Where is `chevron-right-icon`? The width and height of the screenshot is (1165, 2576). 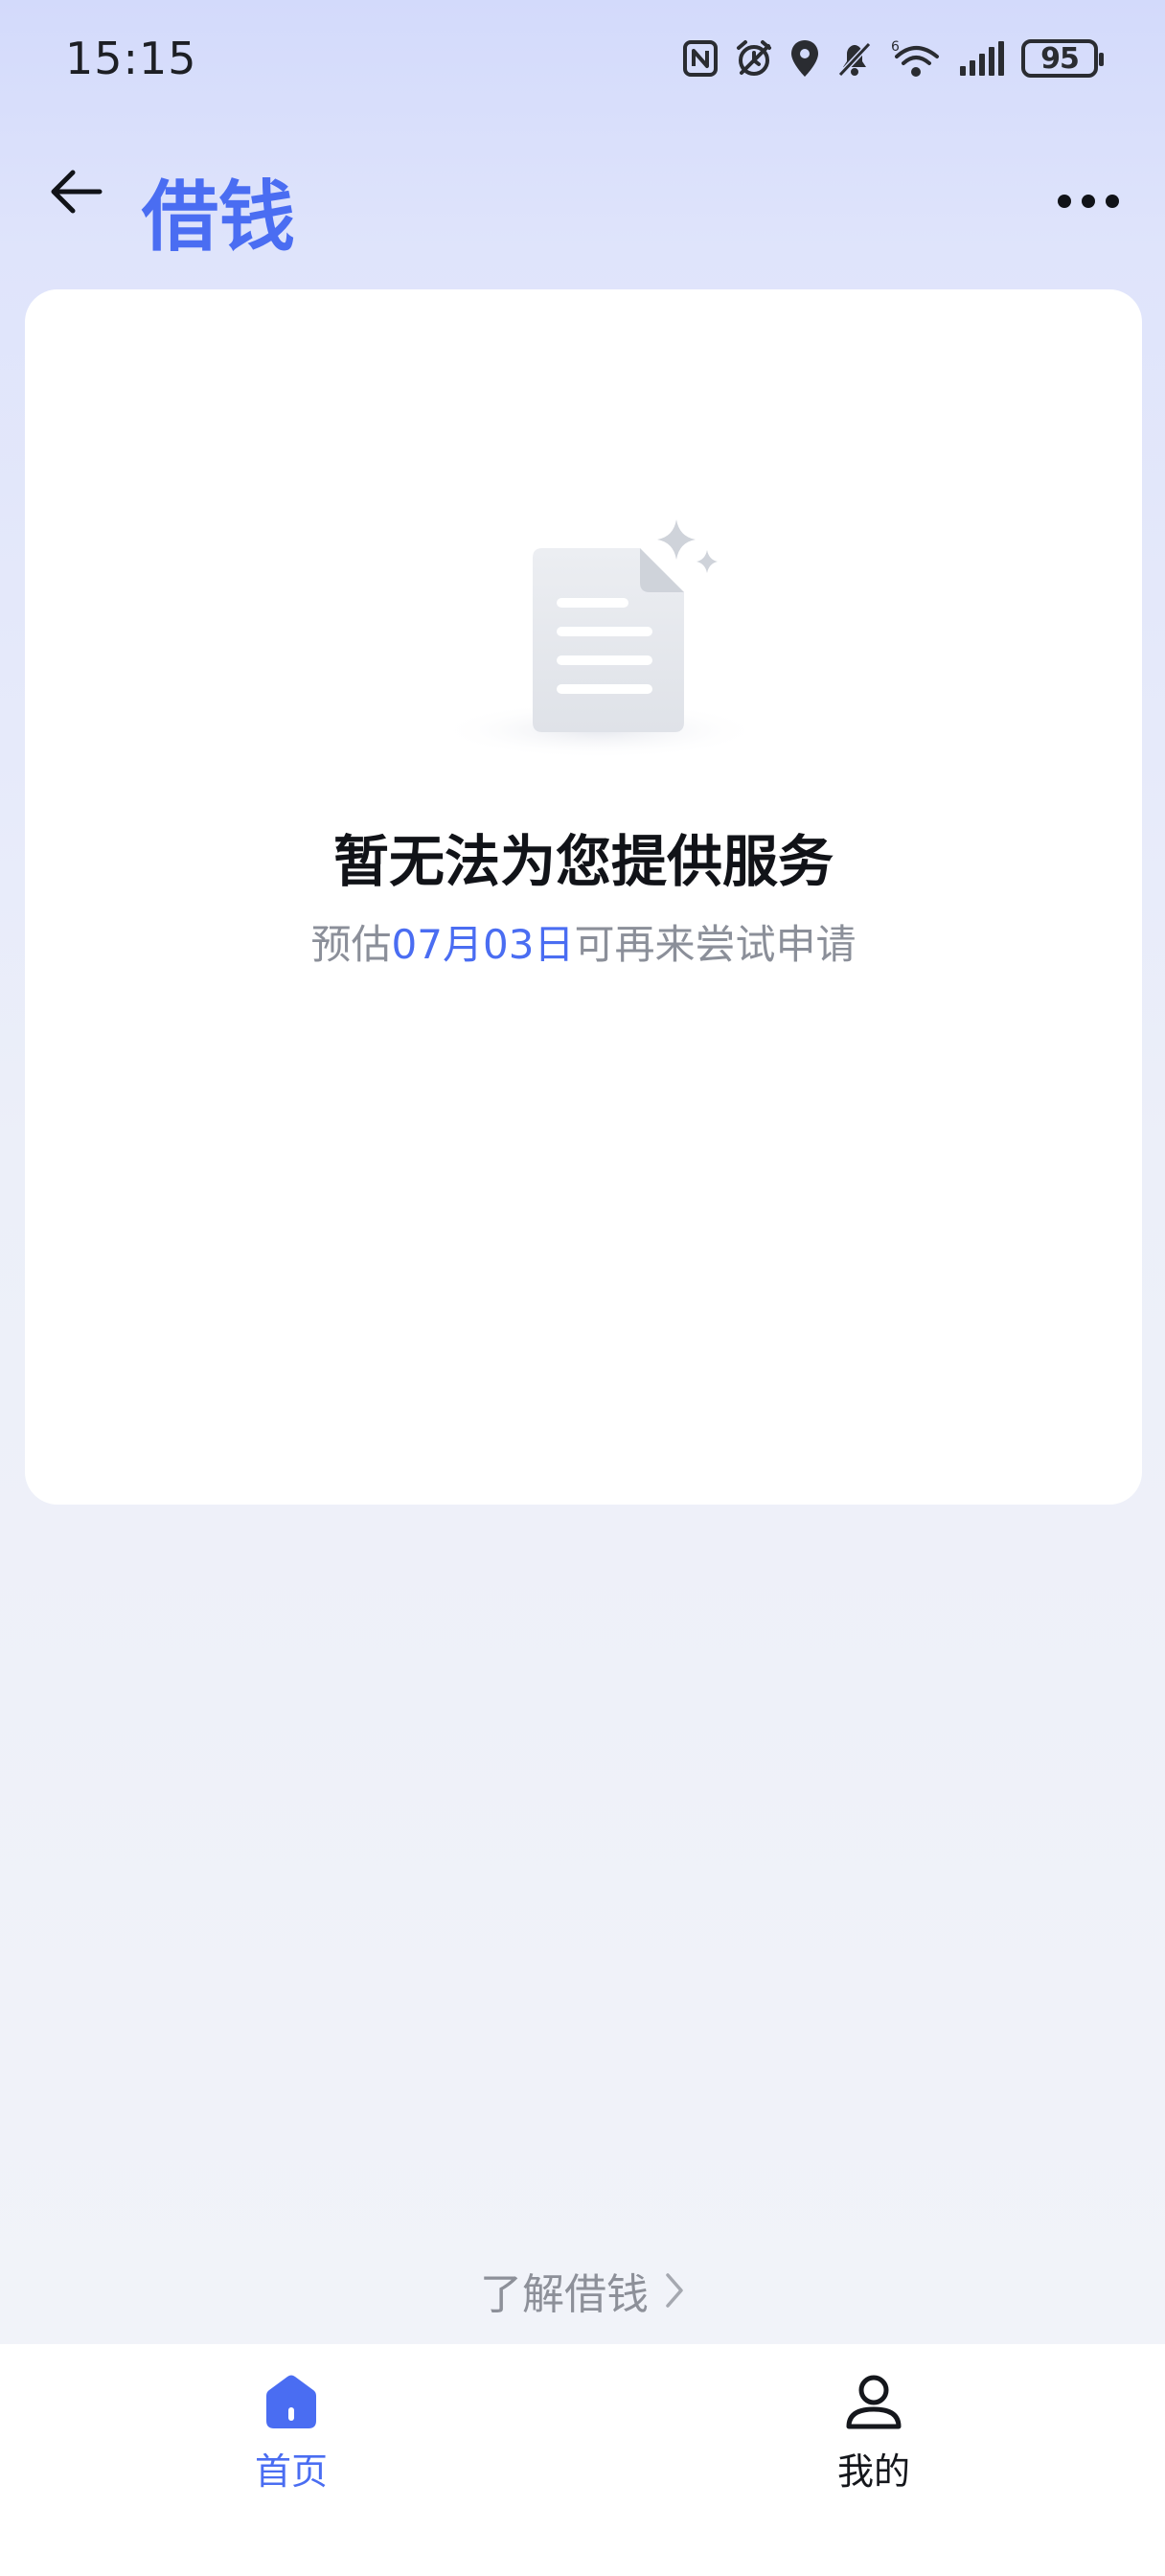 chevron-right-icon is located at coordinates (674, 2290).